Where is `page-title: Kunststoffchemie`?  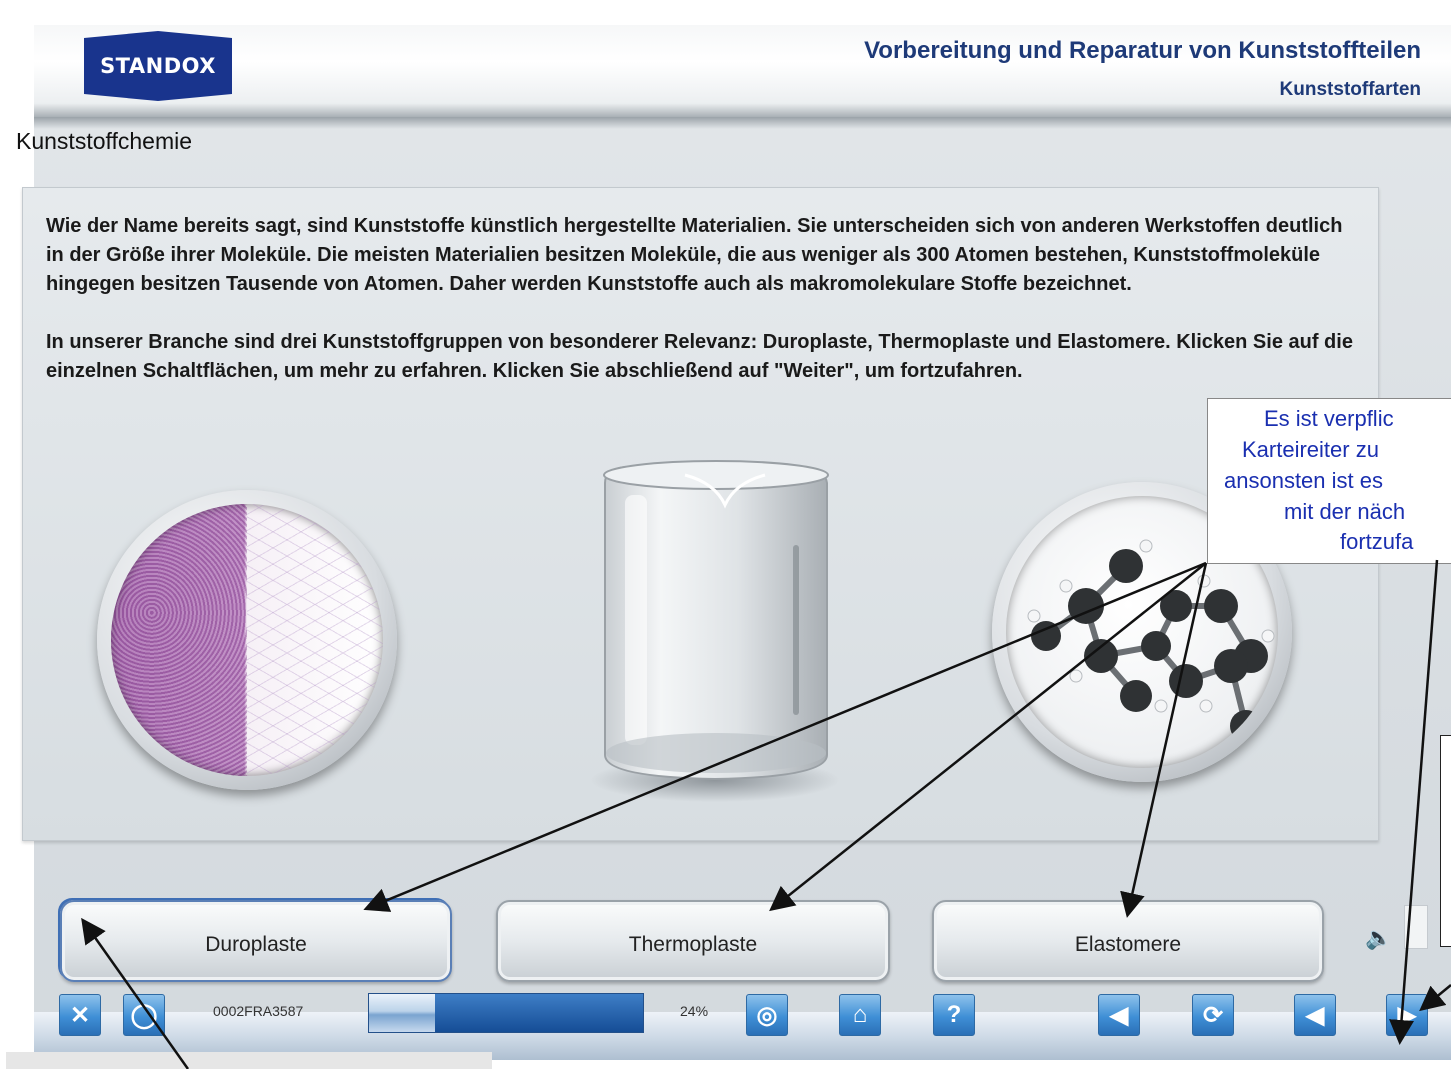
page-title: Kunststoffchemie is located at coordinates (104, 141).